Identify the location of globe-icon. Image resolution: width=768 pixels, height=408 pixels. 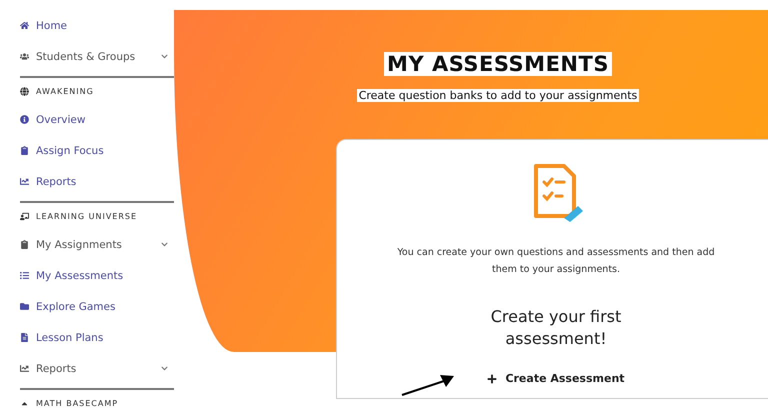
(24, 91).